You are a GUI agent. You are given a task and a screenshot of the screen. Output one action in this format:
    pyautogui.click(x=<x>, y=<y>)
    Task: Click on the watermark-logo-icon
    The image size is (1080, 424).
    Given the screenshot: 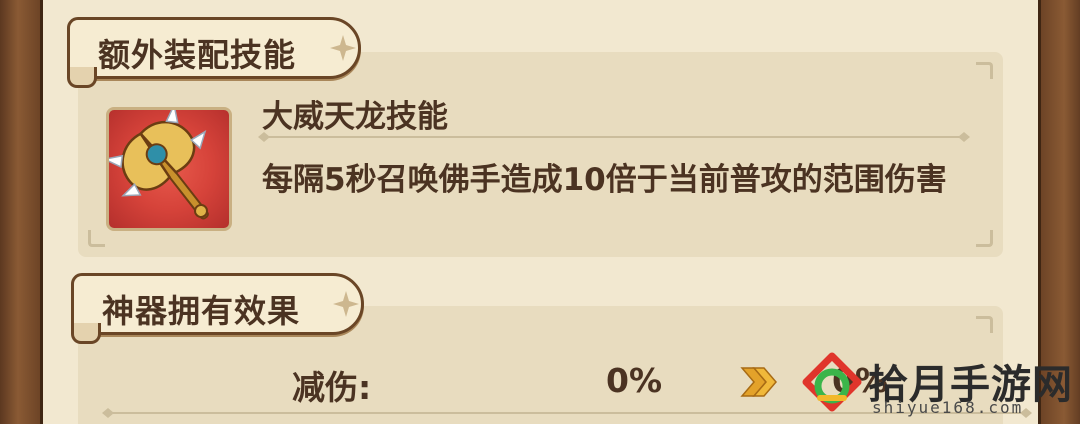 What is the action you would take?
    pyautogui.click(x=832, y=382)
    